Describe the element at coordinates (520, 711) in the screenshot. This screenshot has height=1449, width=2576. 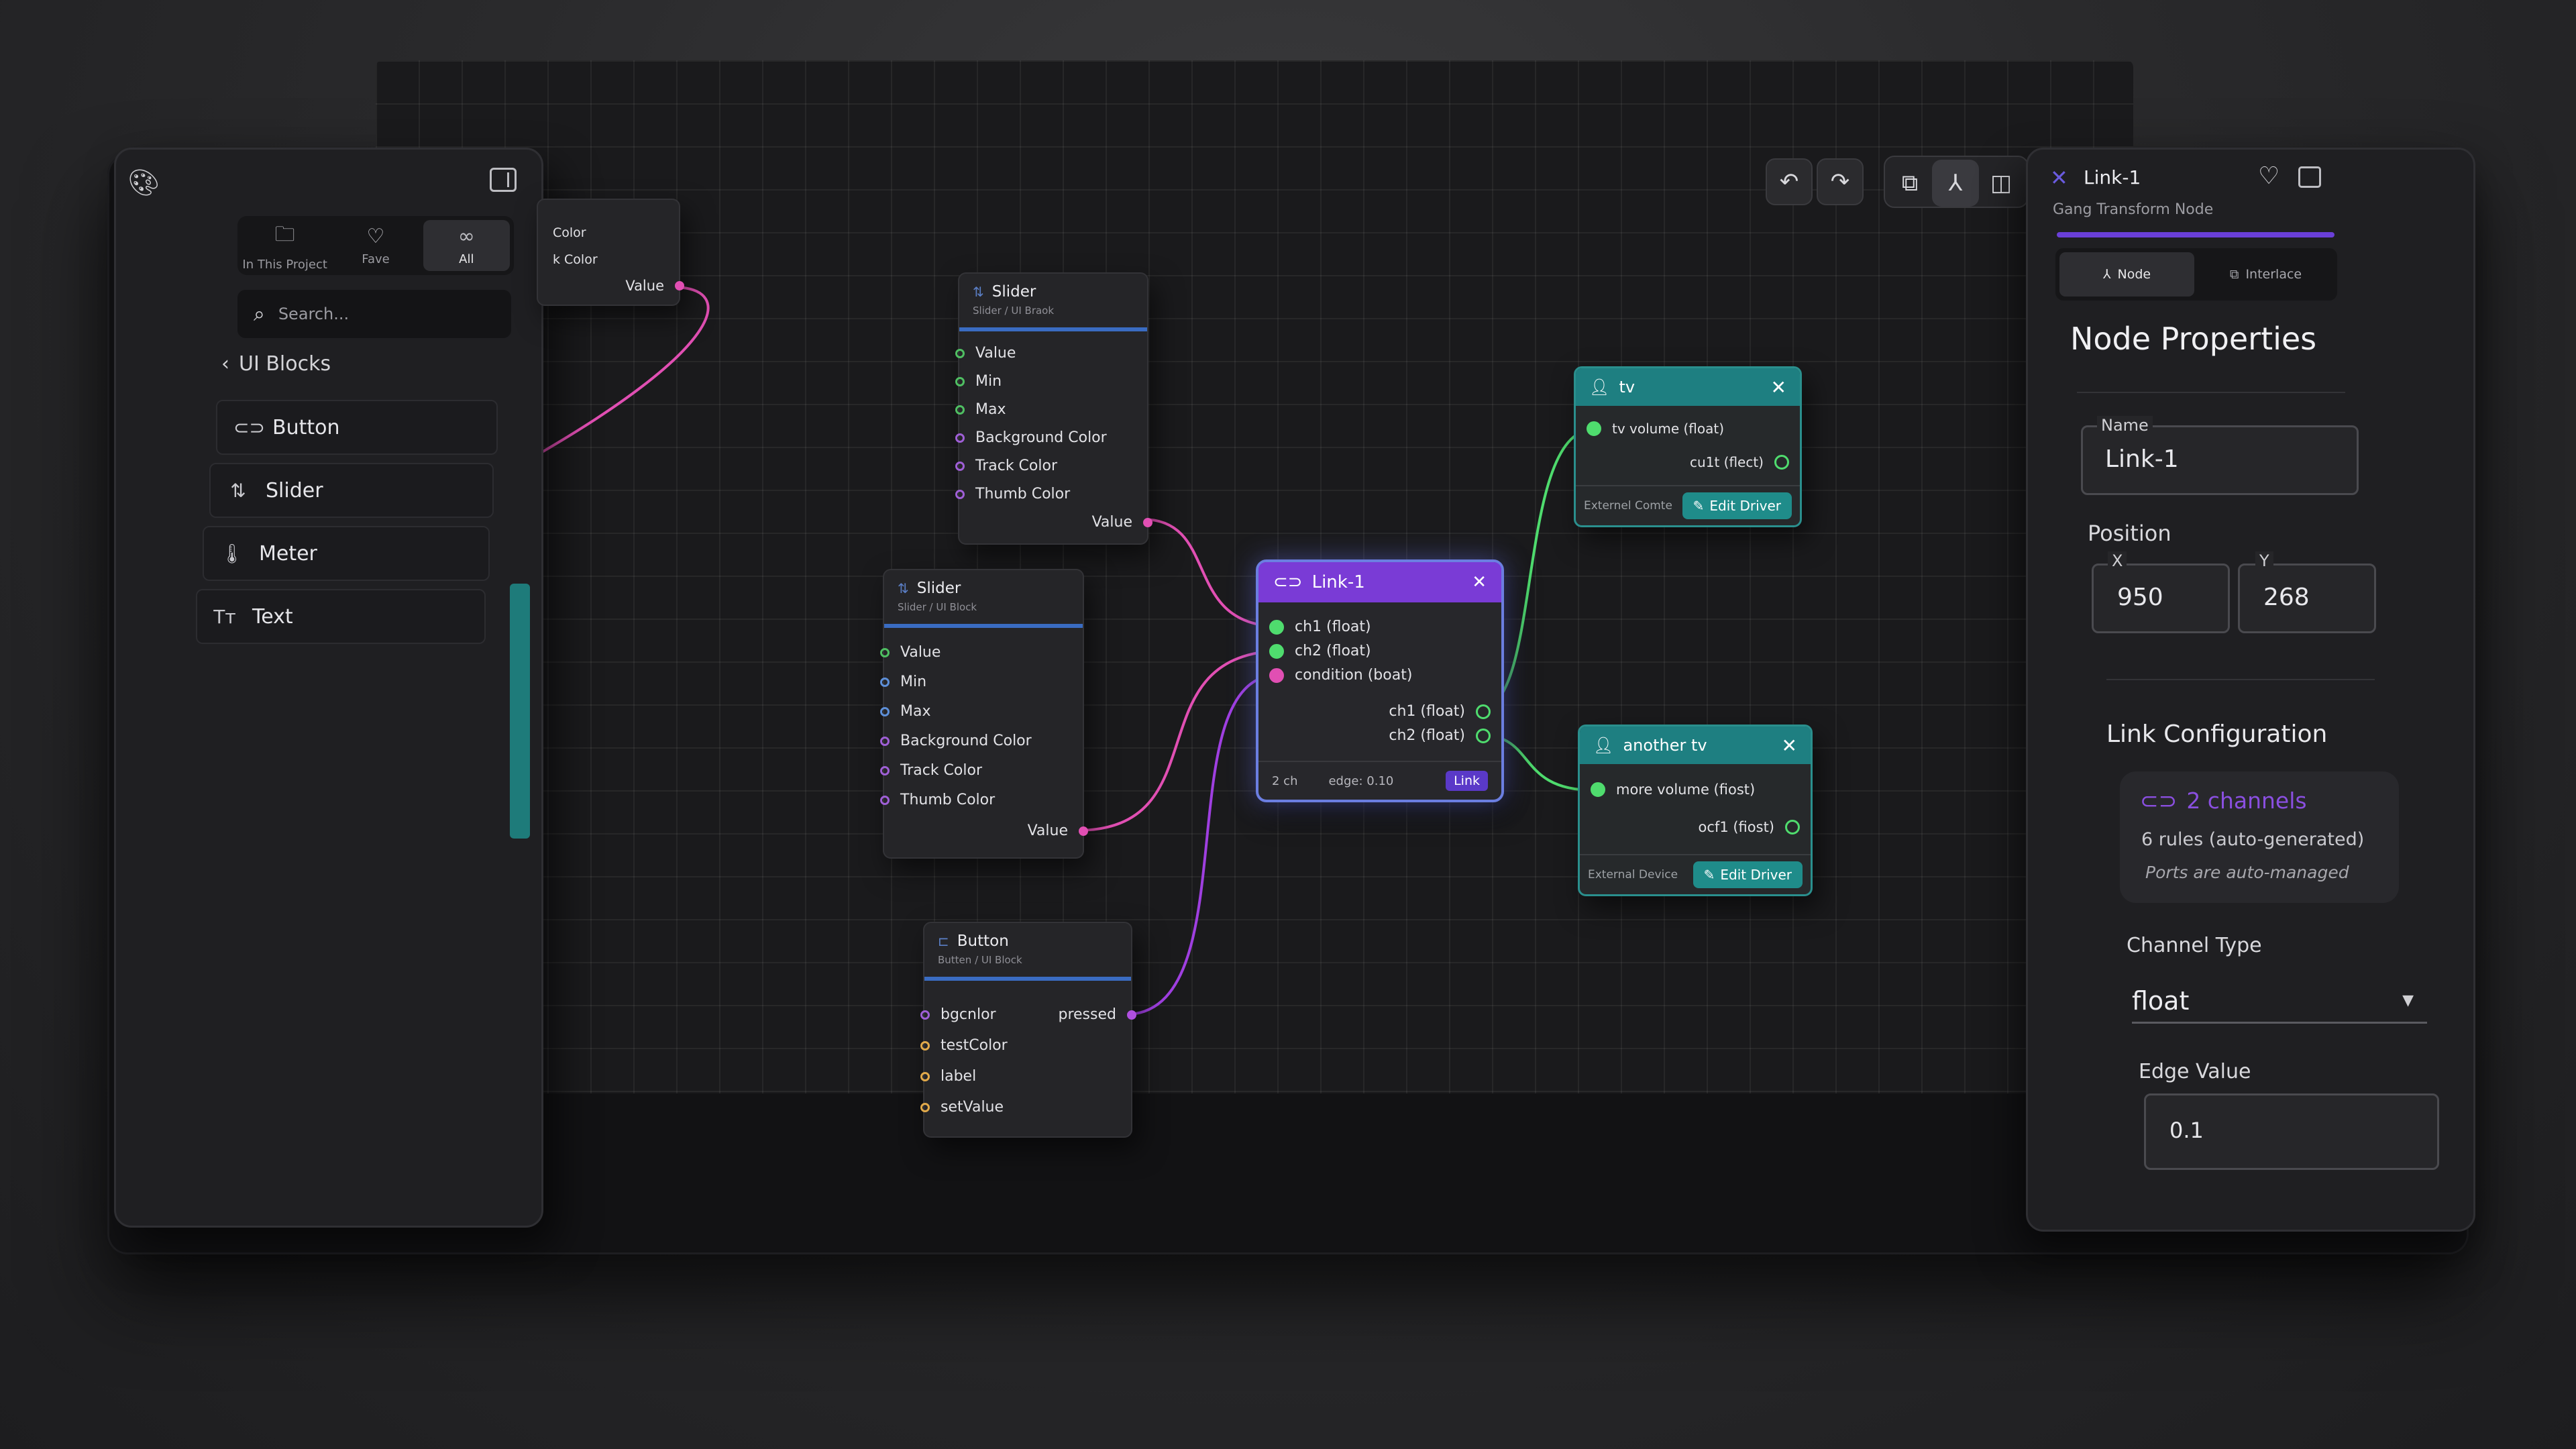
I see `sidebar-resize-handle` at that location.